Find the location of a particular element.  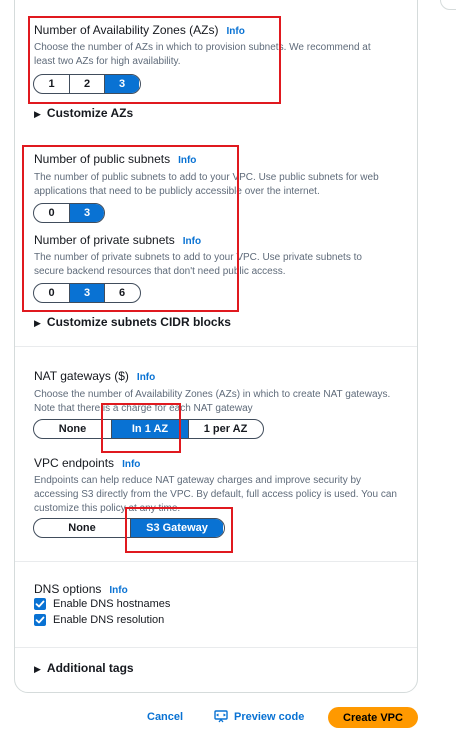

additional-tags-expander: ▶ Additional tags is located at coordinates (84, 668).